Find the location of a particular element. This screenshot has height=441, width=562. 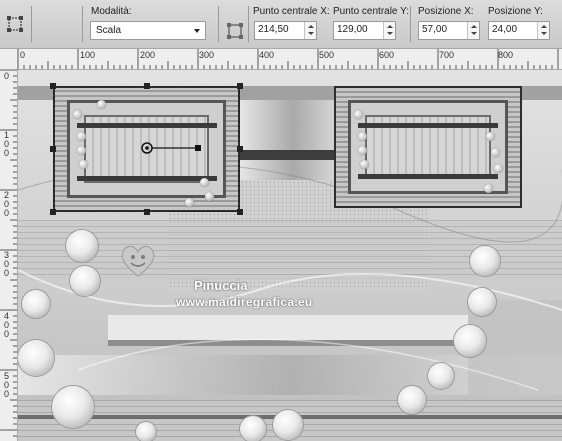

position-y-value: 24,00 is located at coordinates (505, 29).